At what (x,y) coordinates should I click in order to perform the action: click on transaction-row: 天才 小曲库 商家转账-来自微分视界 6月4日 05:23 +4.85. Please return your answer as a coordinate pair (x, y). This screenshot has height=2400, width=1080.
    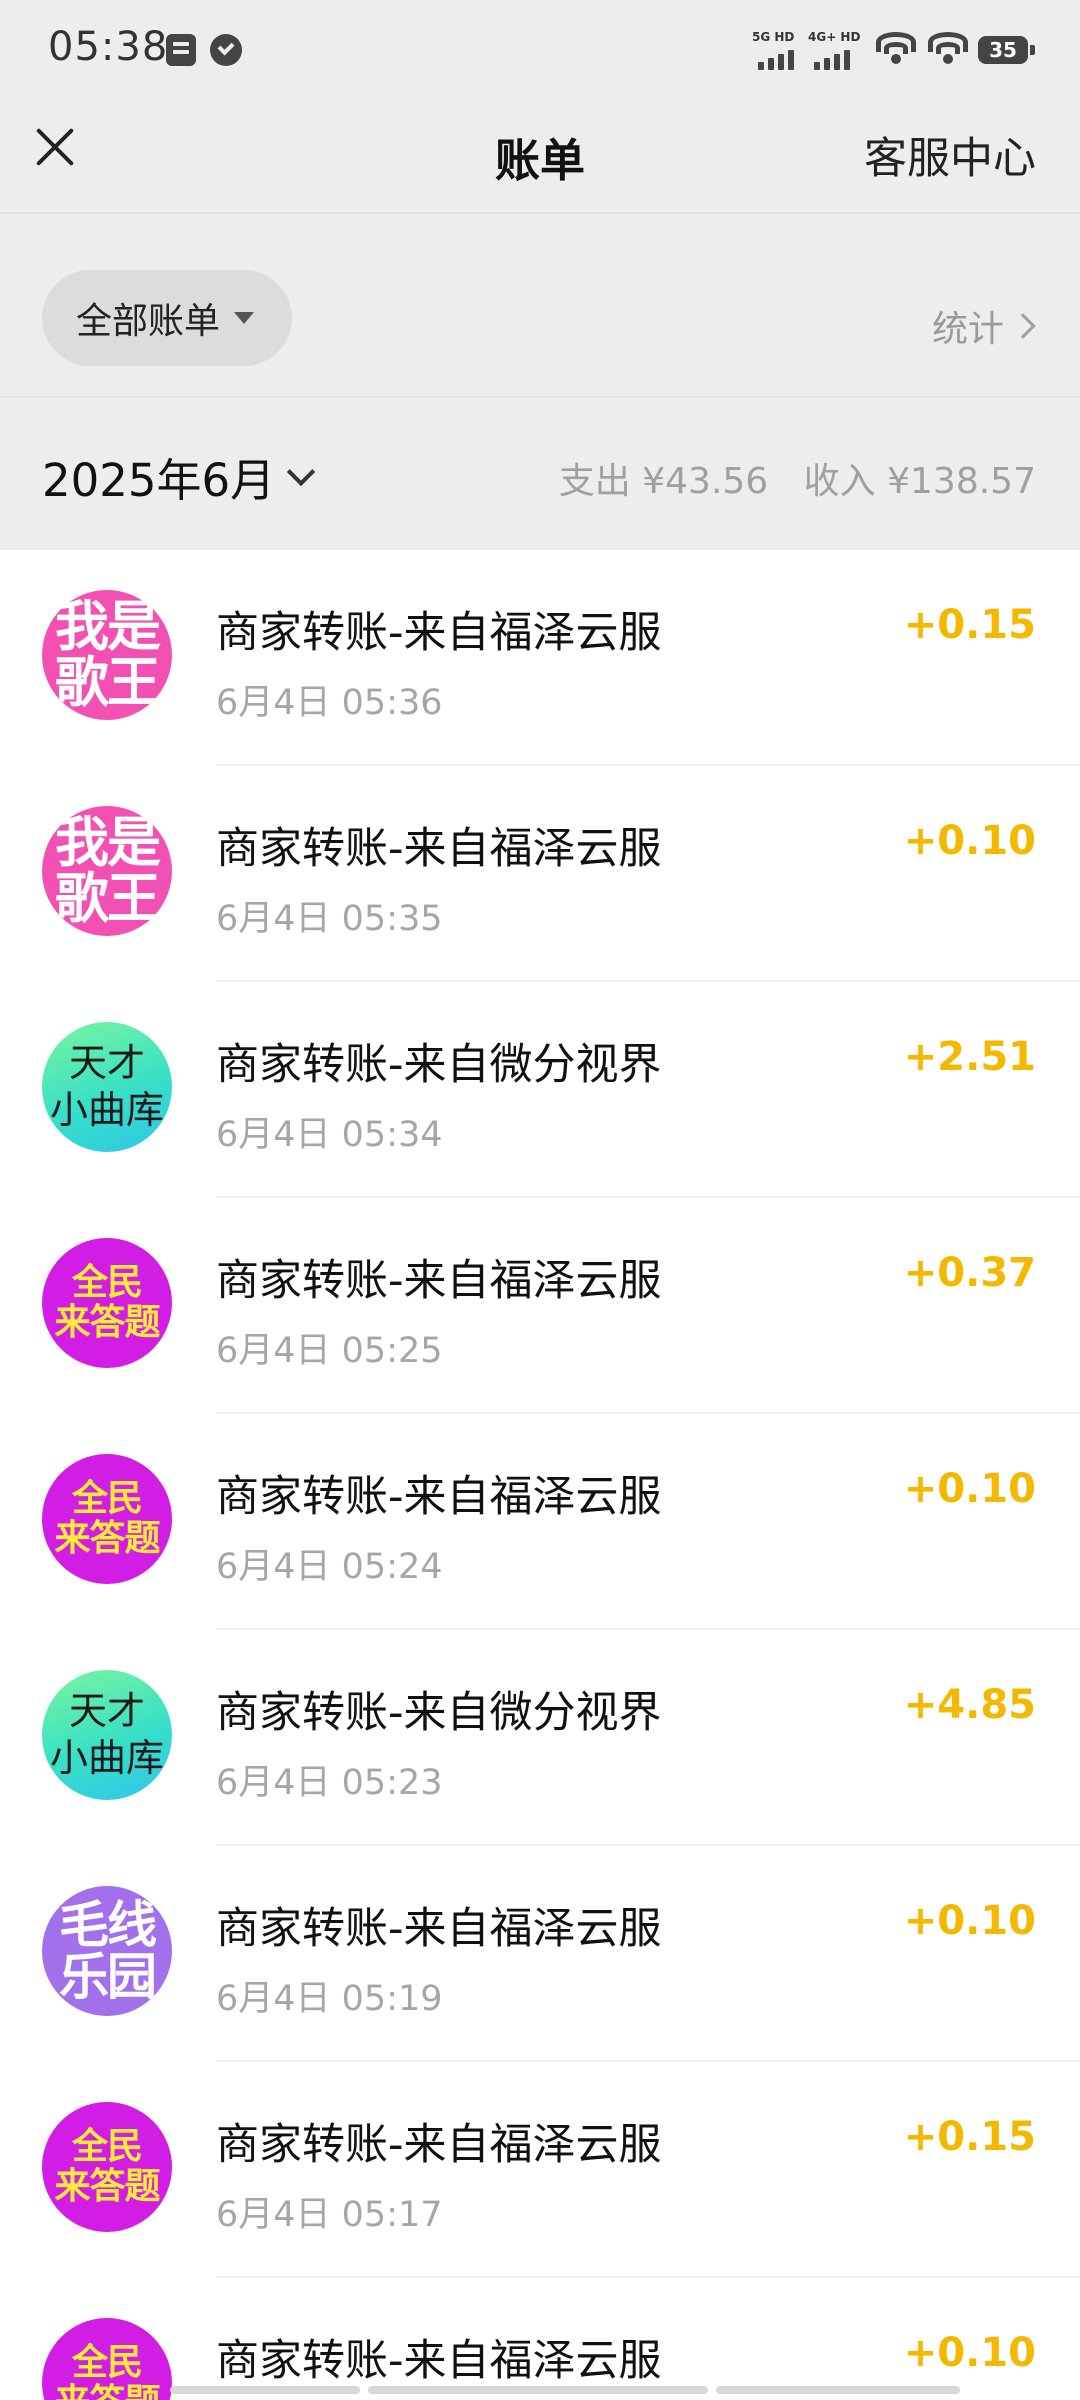
    Looking at the image, I should click on (540, 1738).